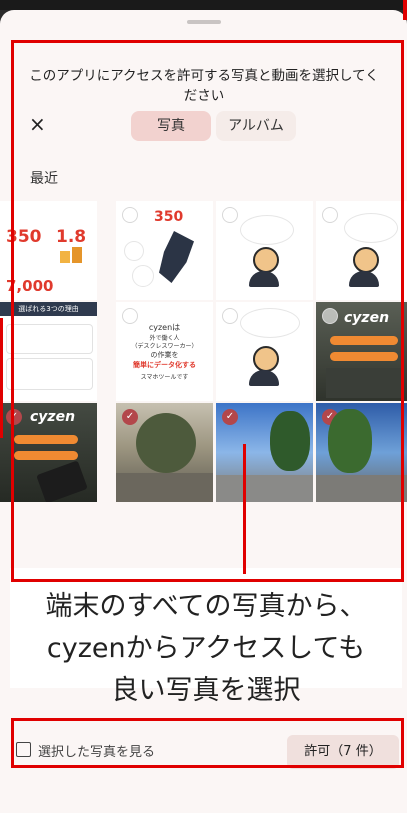 The height and width of the screenshot is (813, 407). Describe the element at coordinates (206, 690) in the screenshot. I see `caption-line: 良い写真を選択` at that location.